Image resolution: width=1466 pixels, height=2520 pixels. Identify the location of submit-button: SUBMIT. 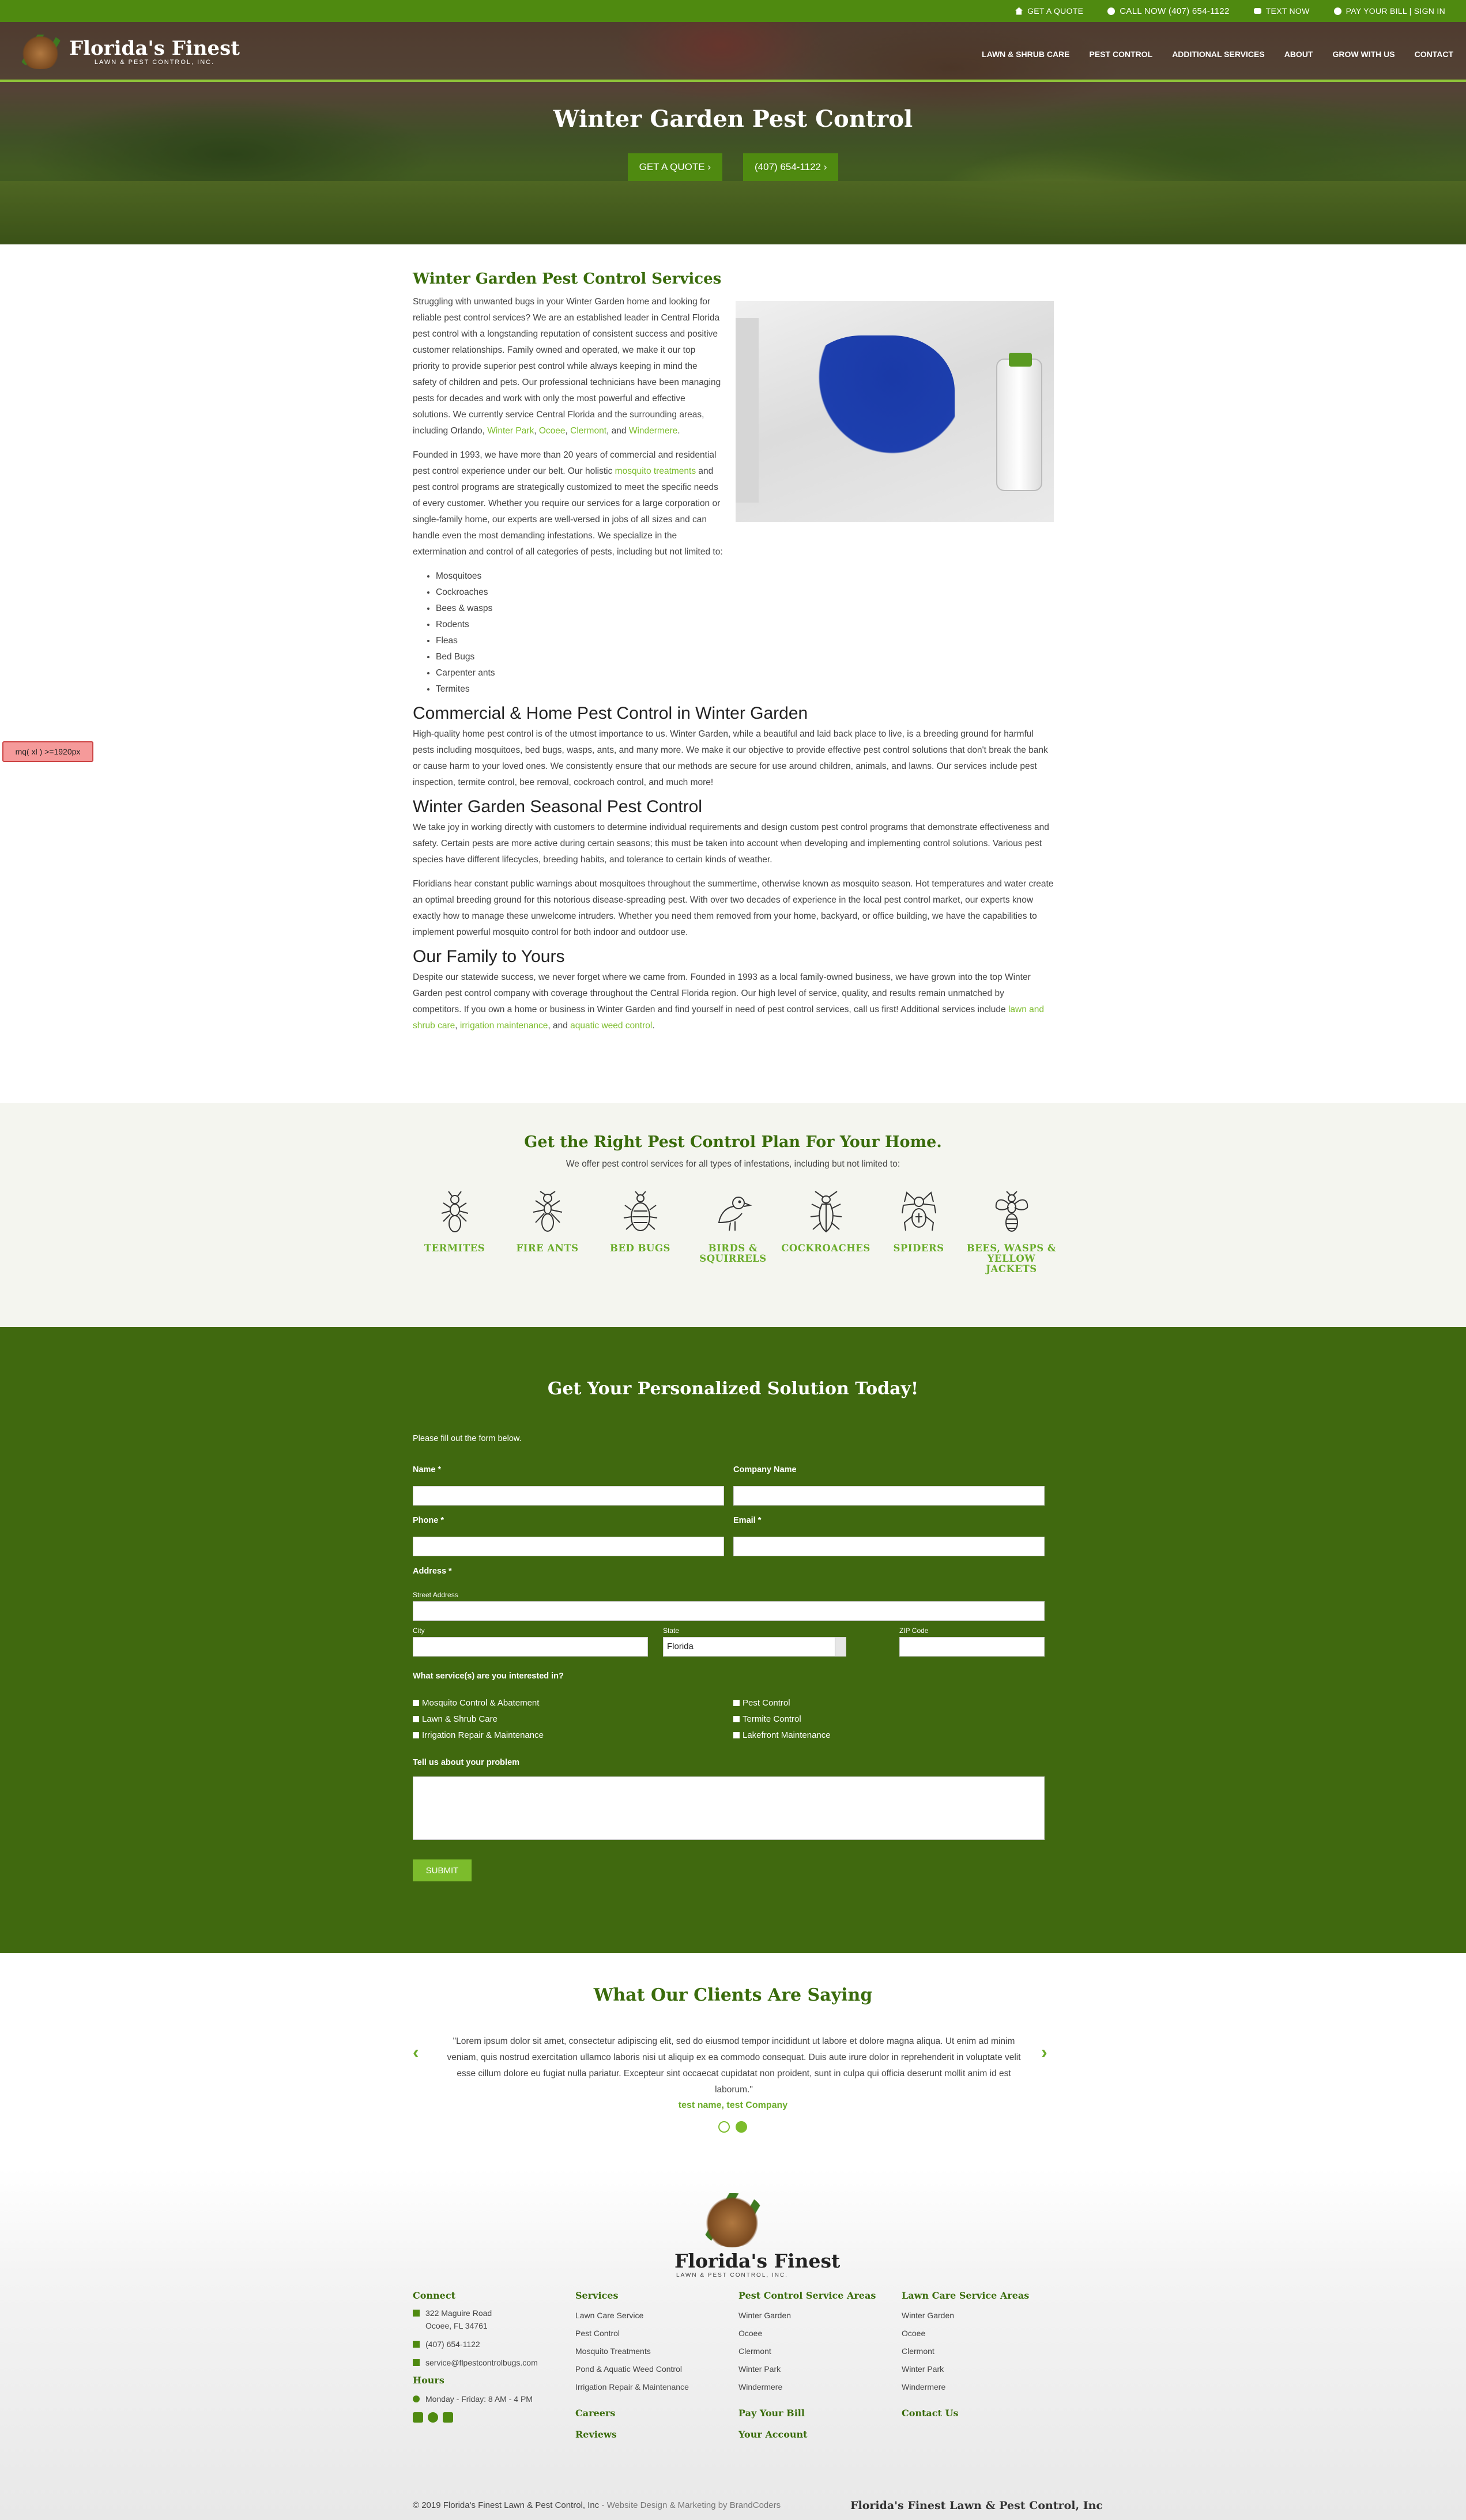
(442, 1870).